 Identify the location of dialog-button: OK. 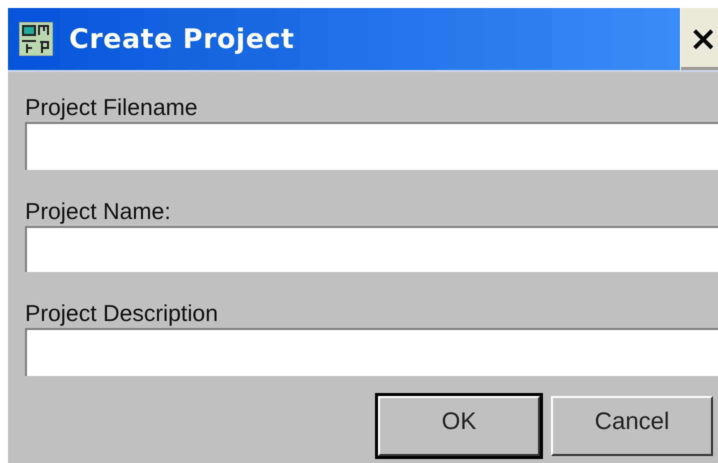
(459, 426).